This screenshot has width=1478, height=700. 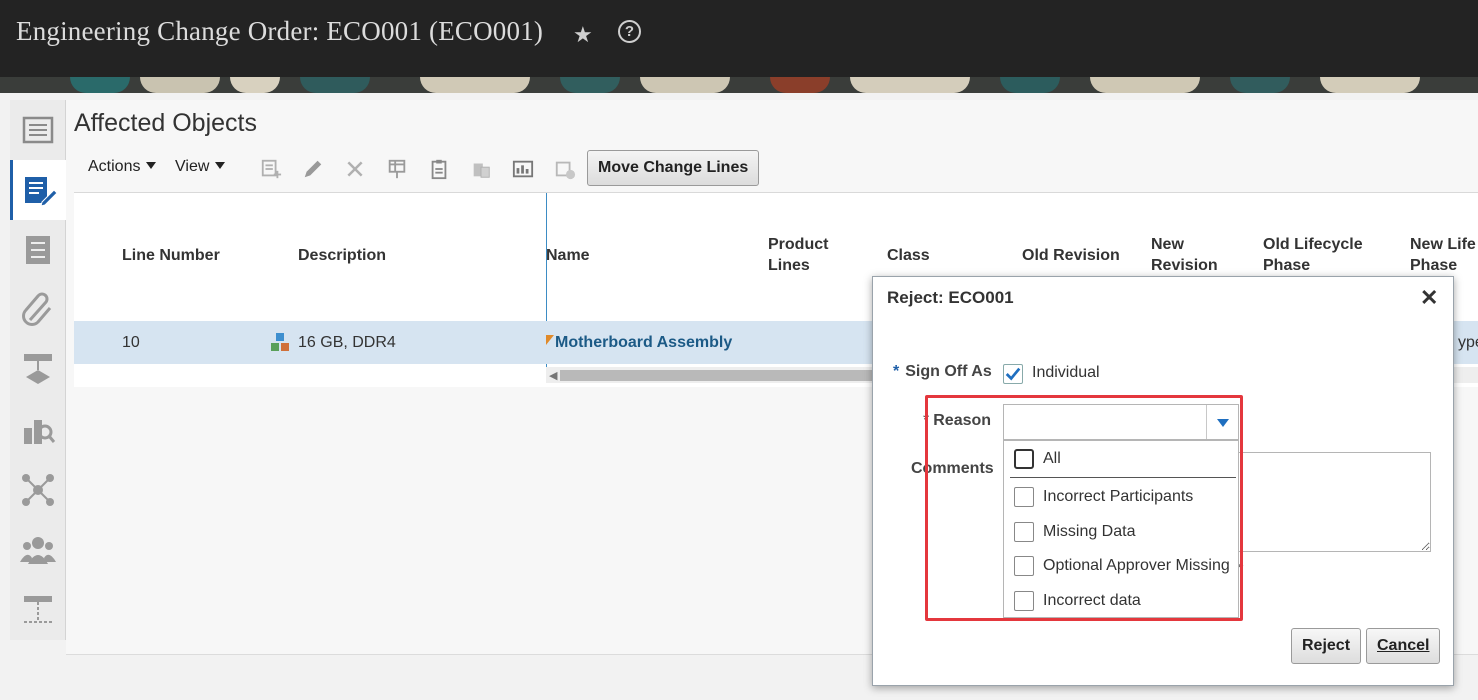 I want to click on column-header-old-revision: Old Revision, so click(x=1071, y=255).